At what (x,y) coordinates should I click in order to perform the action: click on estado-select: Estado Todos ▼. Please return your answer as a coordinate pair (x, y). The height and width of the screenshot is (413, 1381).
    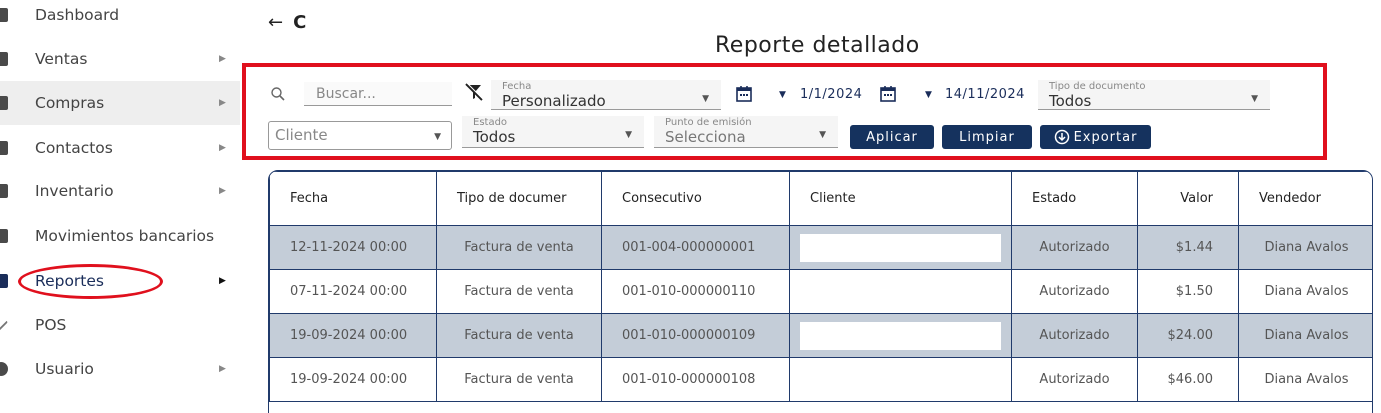
    Looking at the image, I should click on (553, 132).